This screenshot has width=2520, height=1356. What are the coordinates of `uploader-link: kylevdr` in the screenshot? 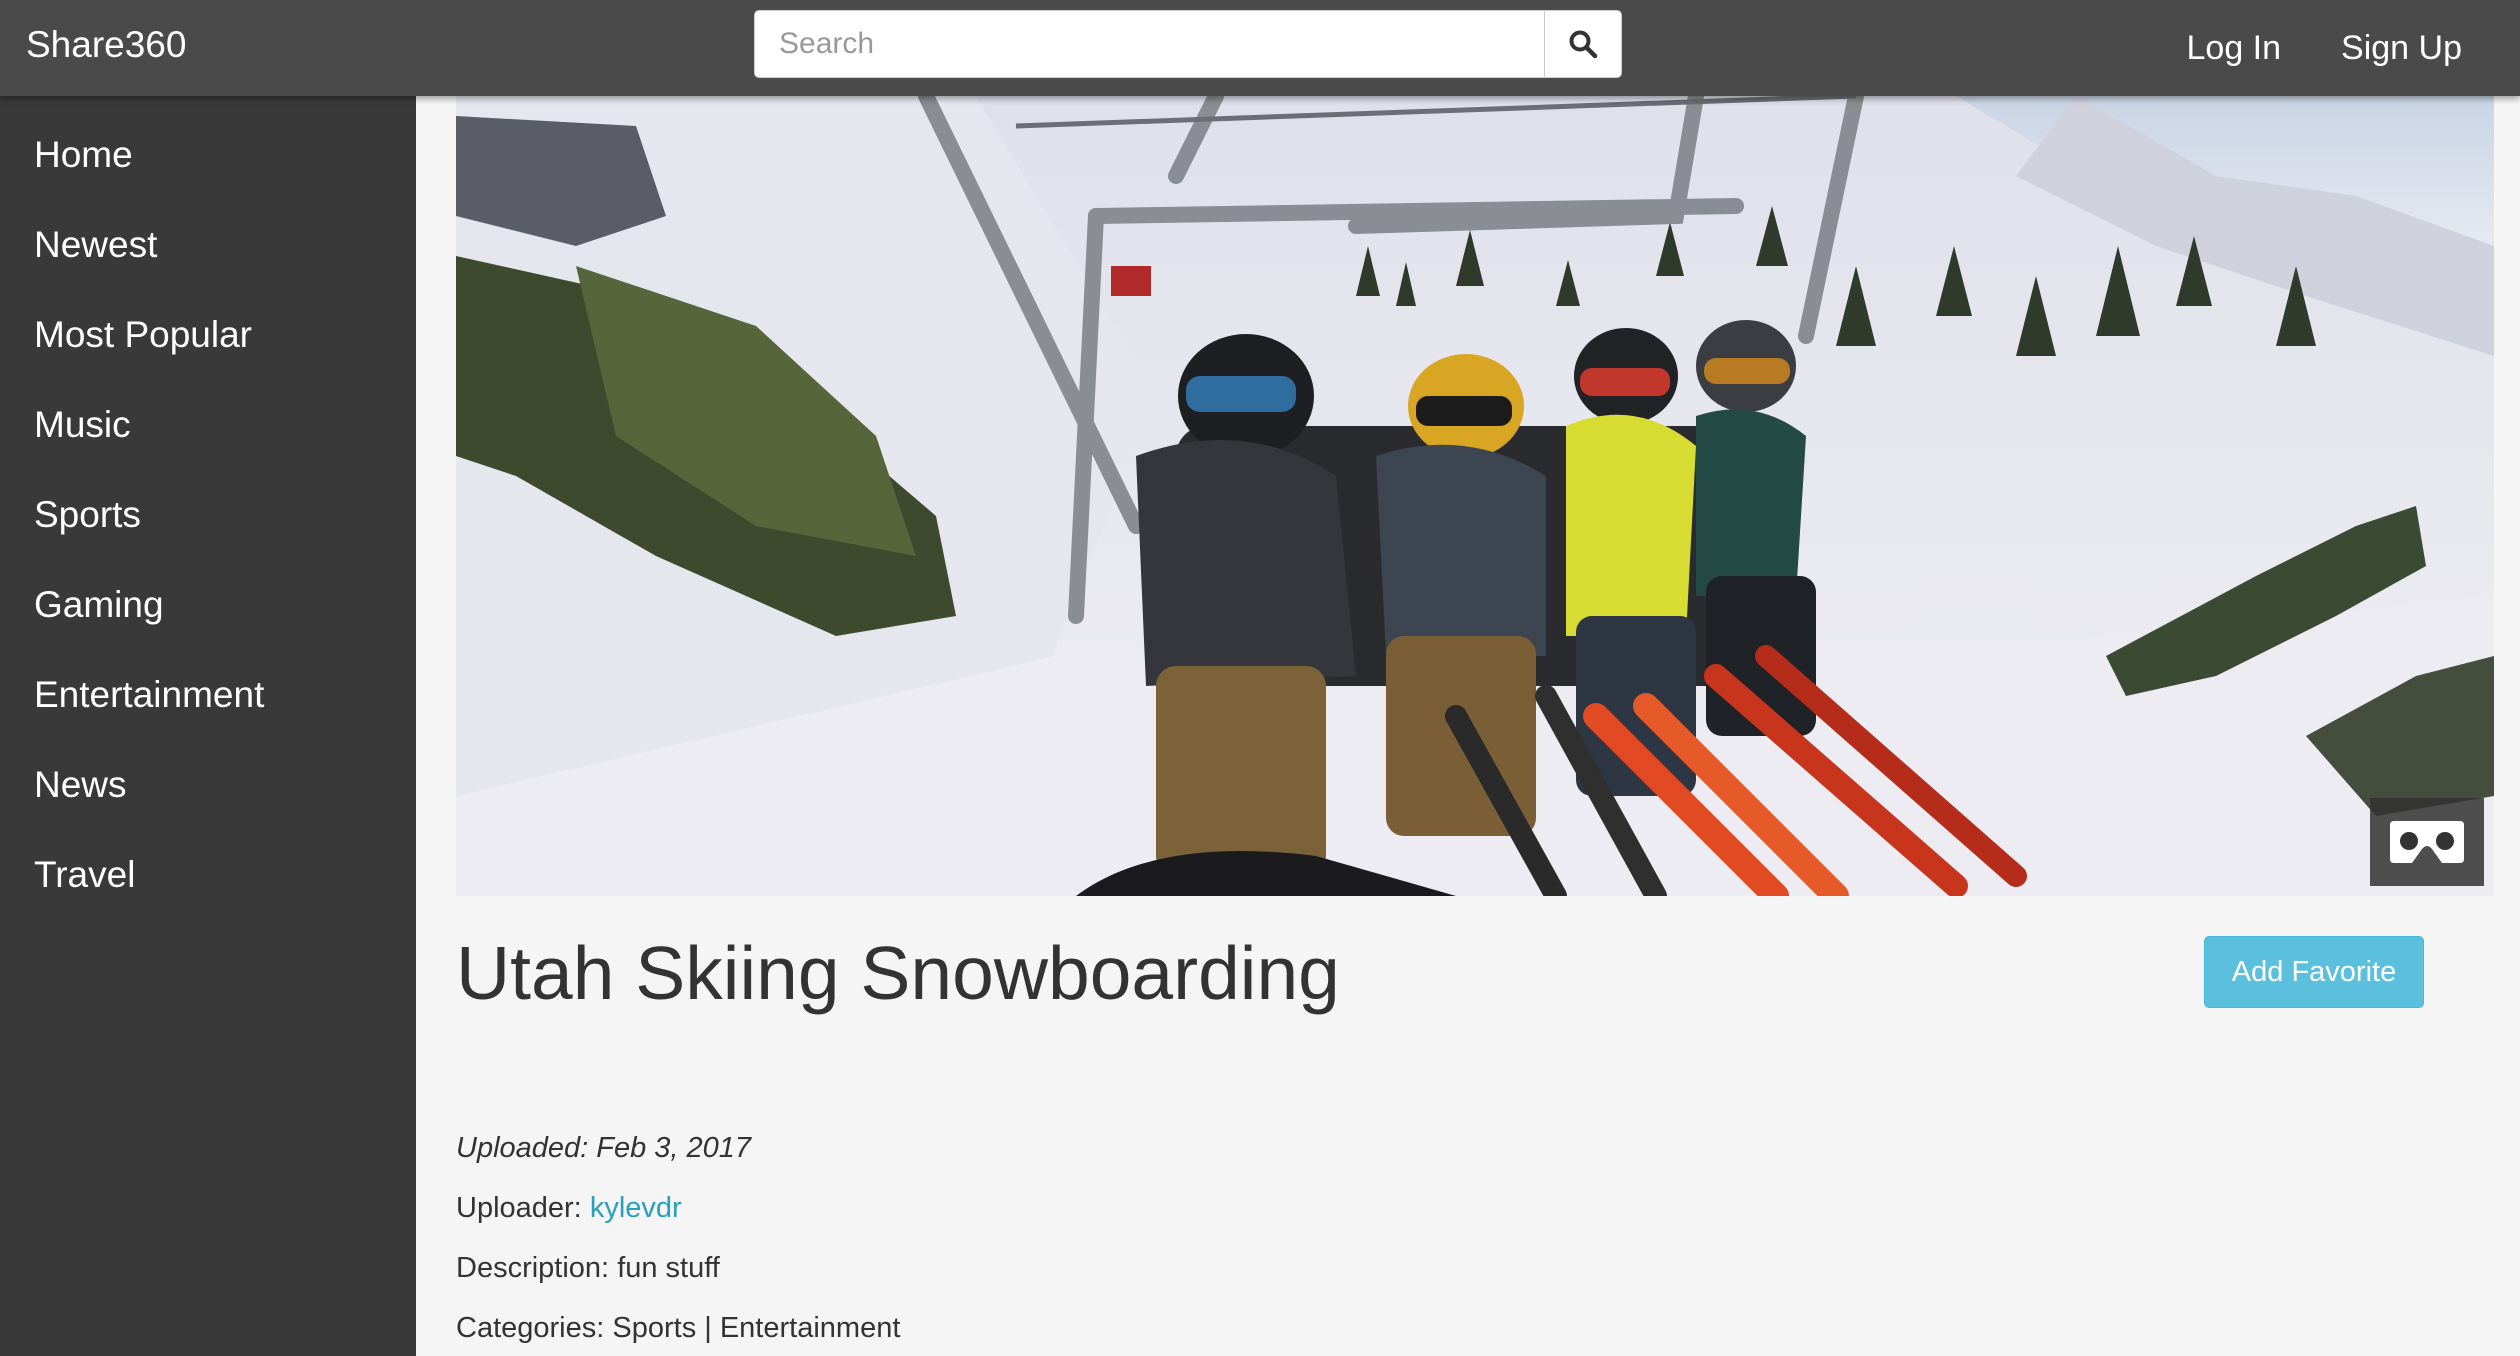 It's located at (636, 1208).